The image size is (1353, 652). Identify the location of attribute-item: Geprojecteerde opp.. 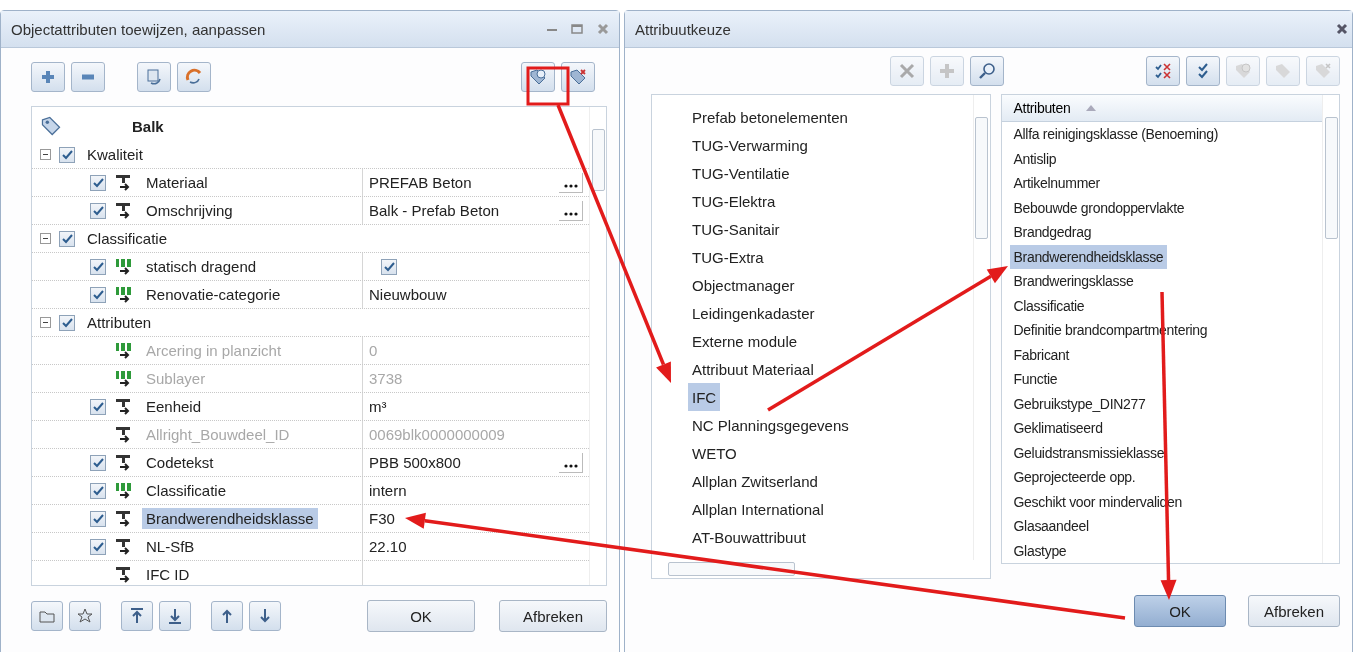
(1074, 477).